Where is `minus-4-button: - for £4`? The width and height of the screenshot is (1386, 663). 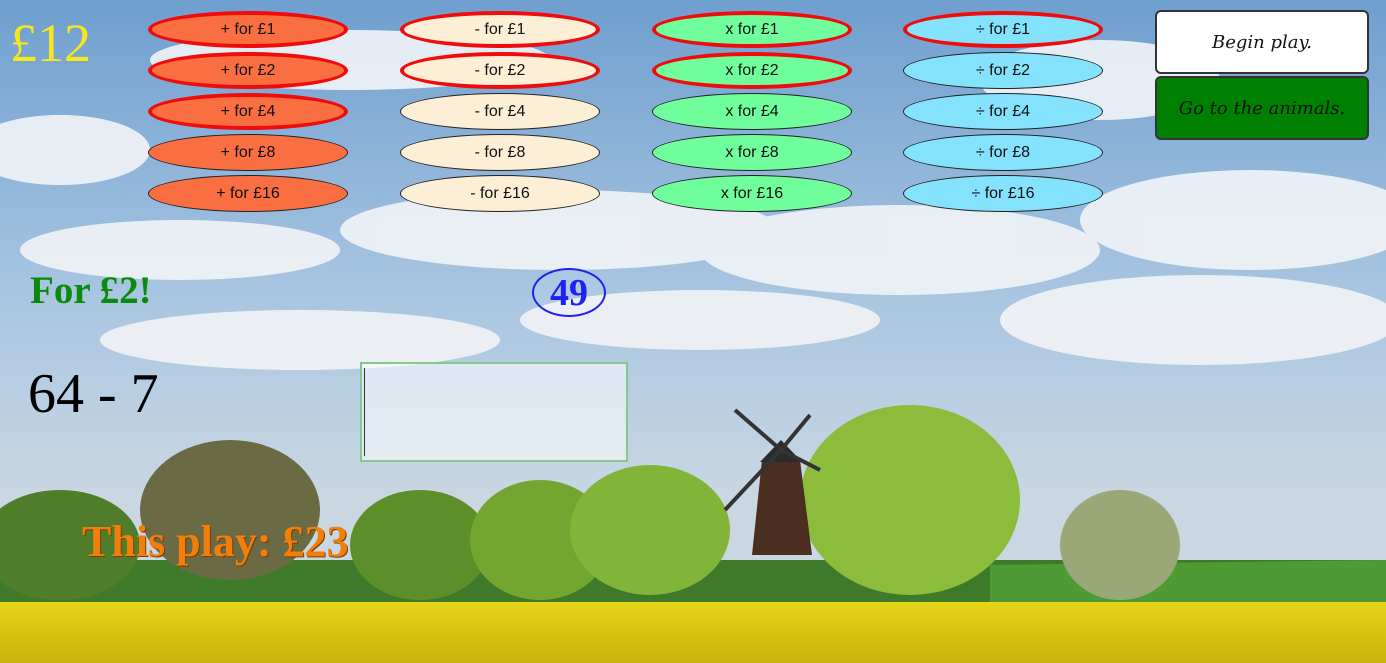 minus-4-button: - for £4 is located at coordinates (500, 111).